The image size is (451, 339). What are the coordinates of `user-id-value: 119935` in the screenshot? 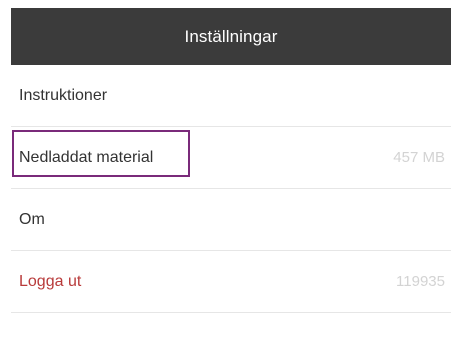 It's located at (420, 281).